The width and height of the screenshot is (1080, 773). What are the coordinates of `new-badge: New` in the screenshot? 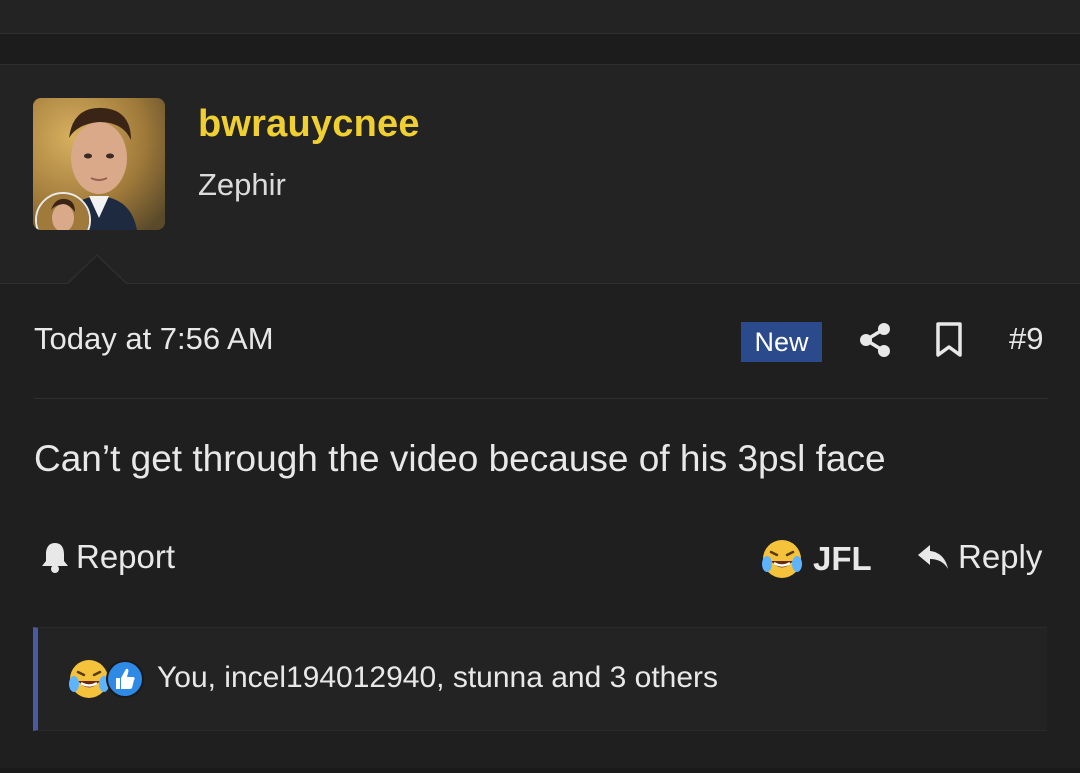 It's located at (781, 342).